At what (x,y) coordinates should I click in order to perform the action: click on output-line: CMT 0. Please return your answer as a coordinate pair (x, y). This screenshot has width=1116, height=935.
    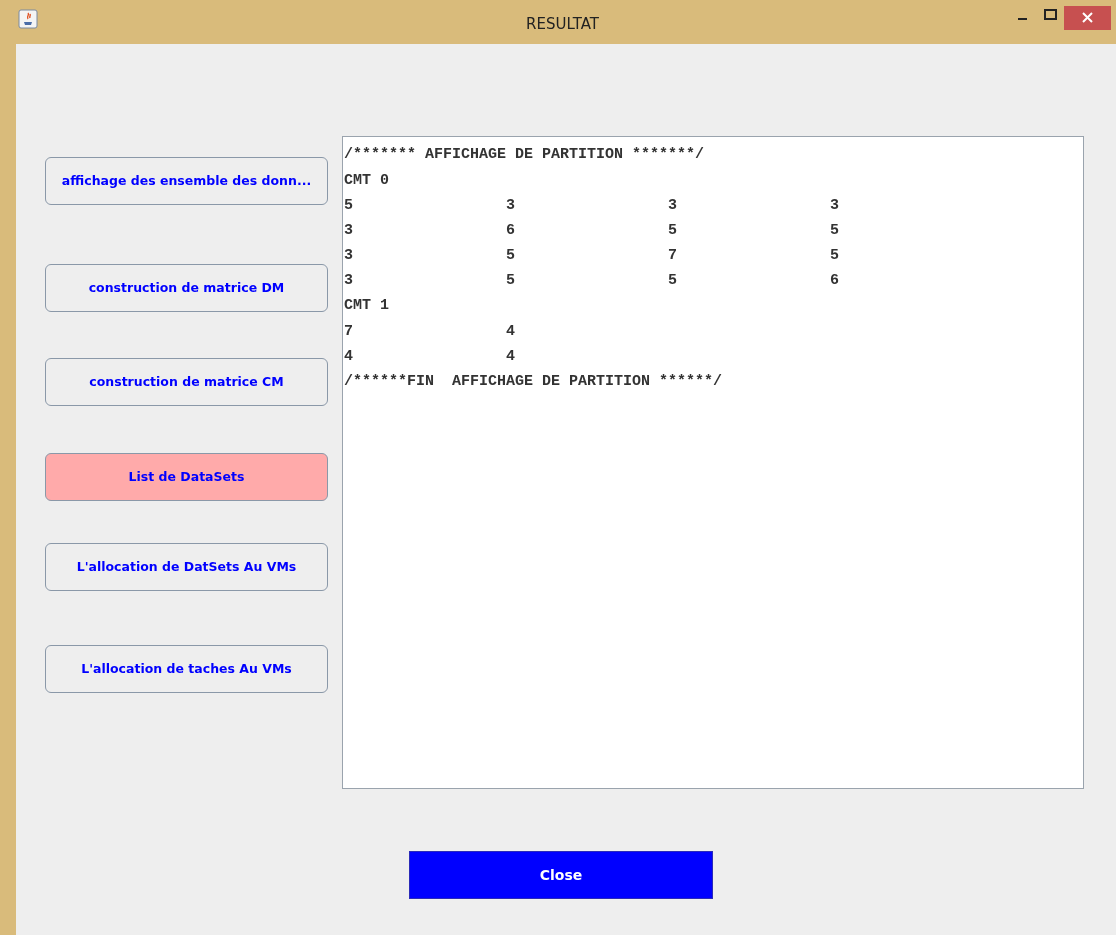
    Looking at the image, I should click on (366, 180).